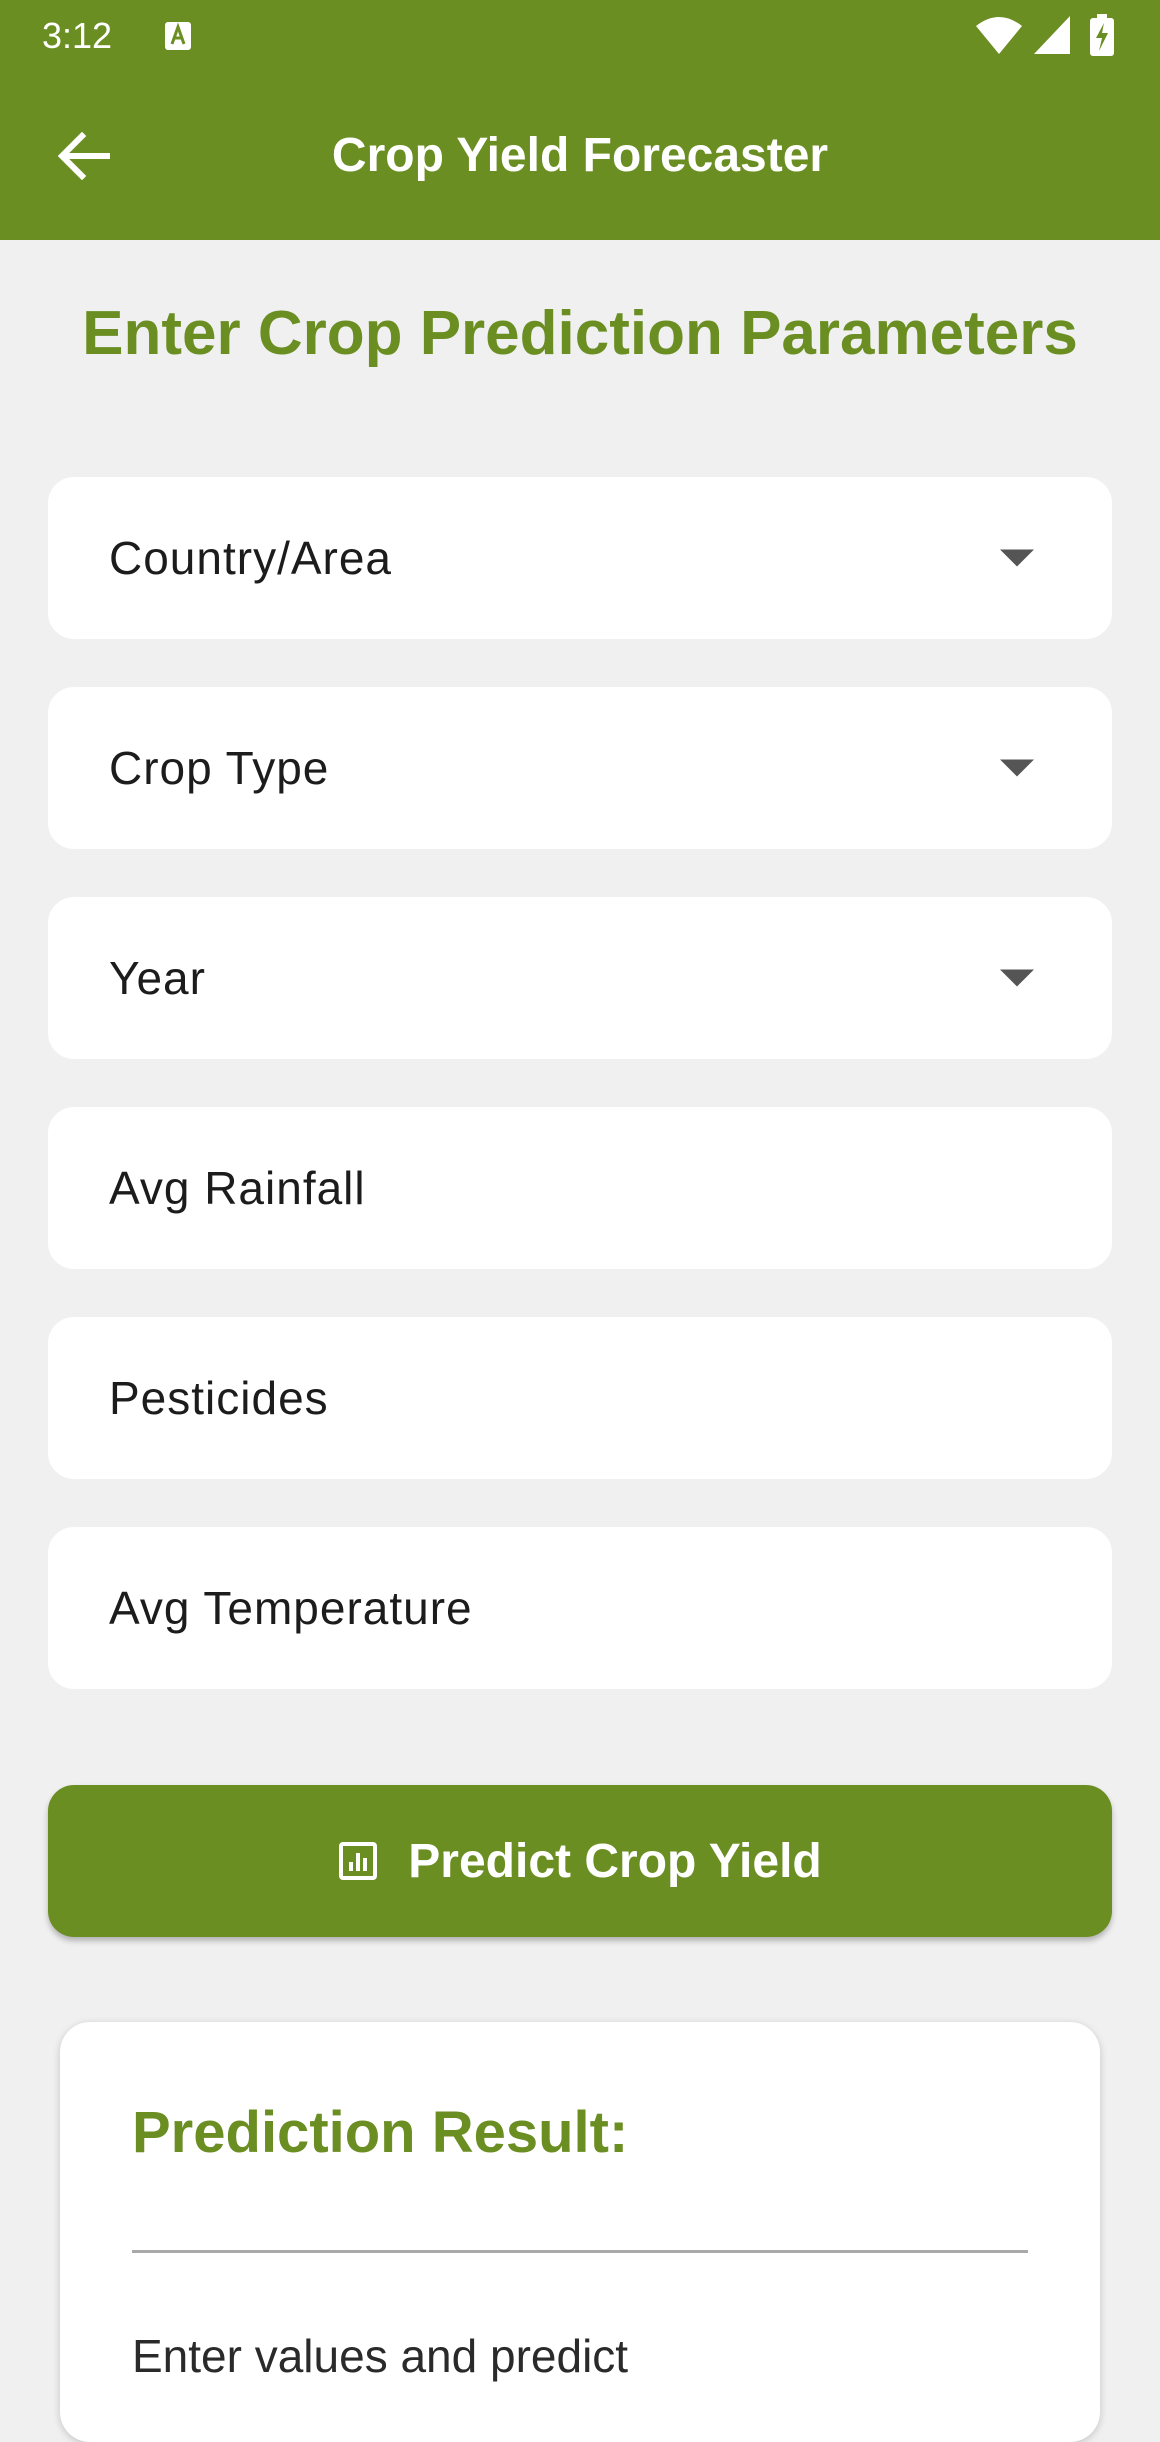 This screenshot has height=2442, width=1160. What do you see at coordinates (219, 768) in the screenshot?
I see `field-label: Crop Type` at bounding box center [219, 768].